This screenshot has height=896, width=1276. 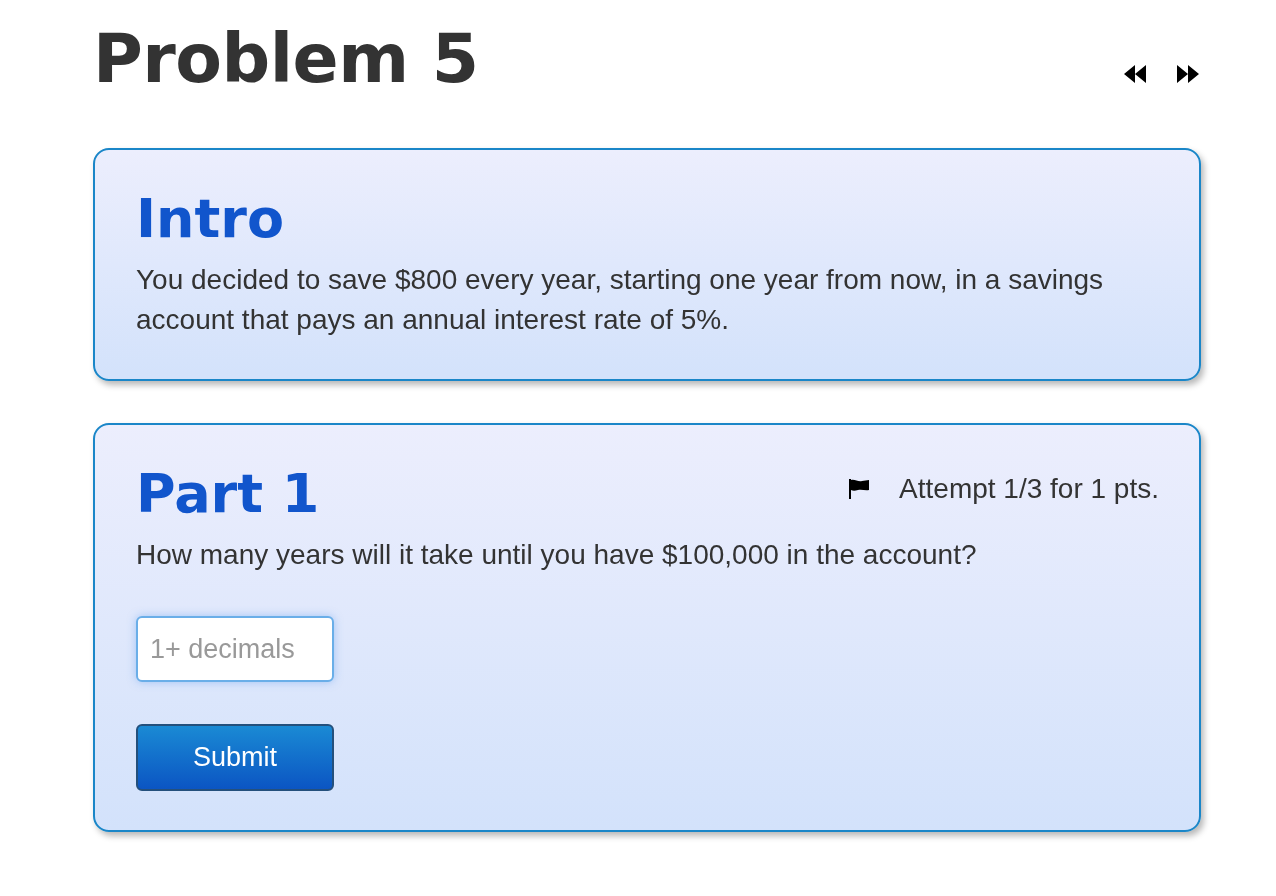 What do you see at coordinates (557, 555) in the screenshot?
I see `section-text: How many years will it take until you have $100,000 in the account?` at bounding box center [557, 555].